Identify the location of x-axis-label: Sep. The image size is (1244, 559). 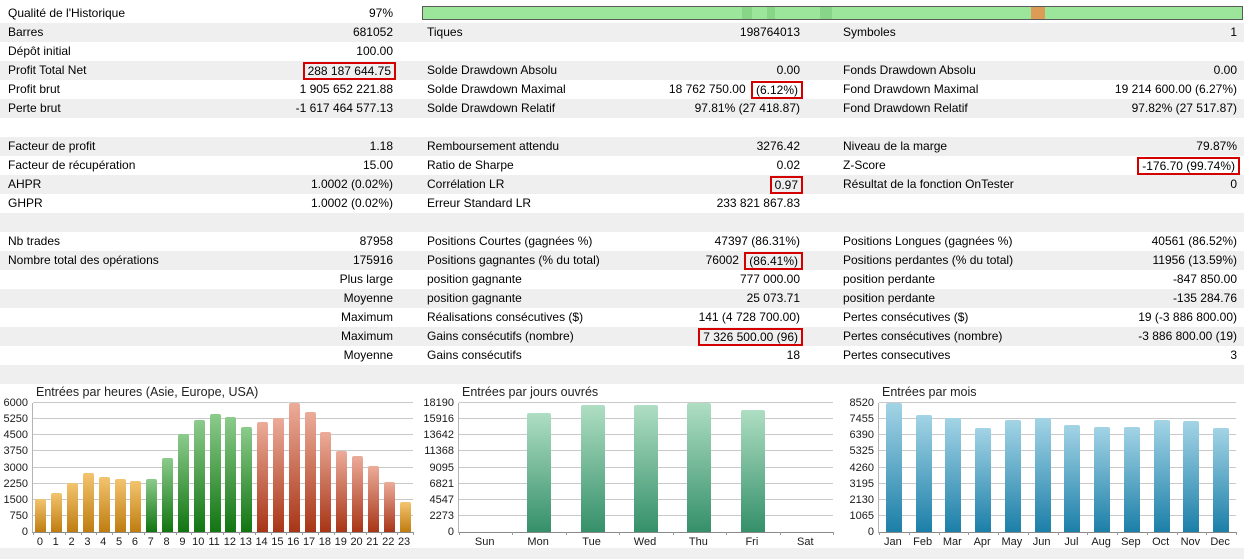
(1131, 542).